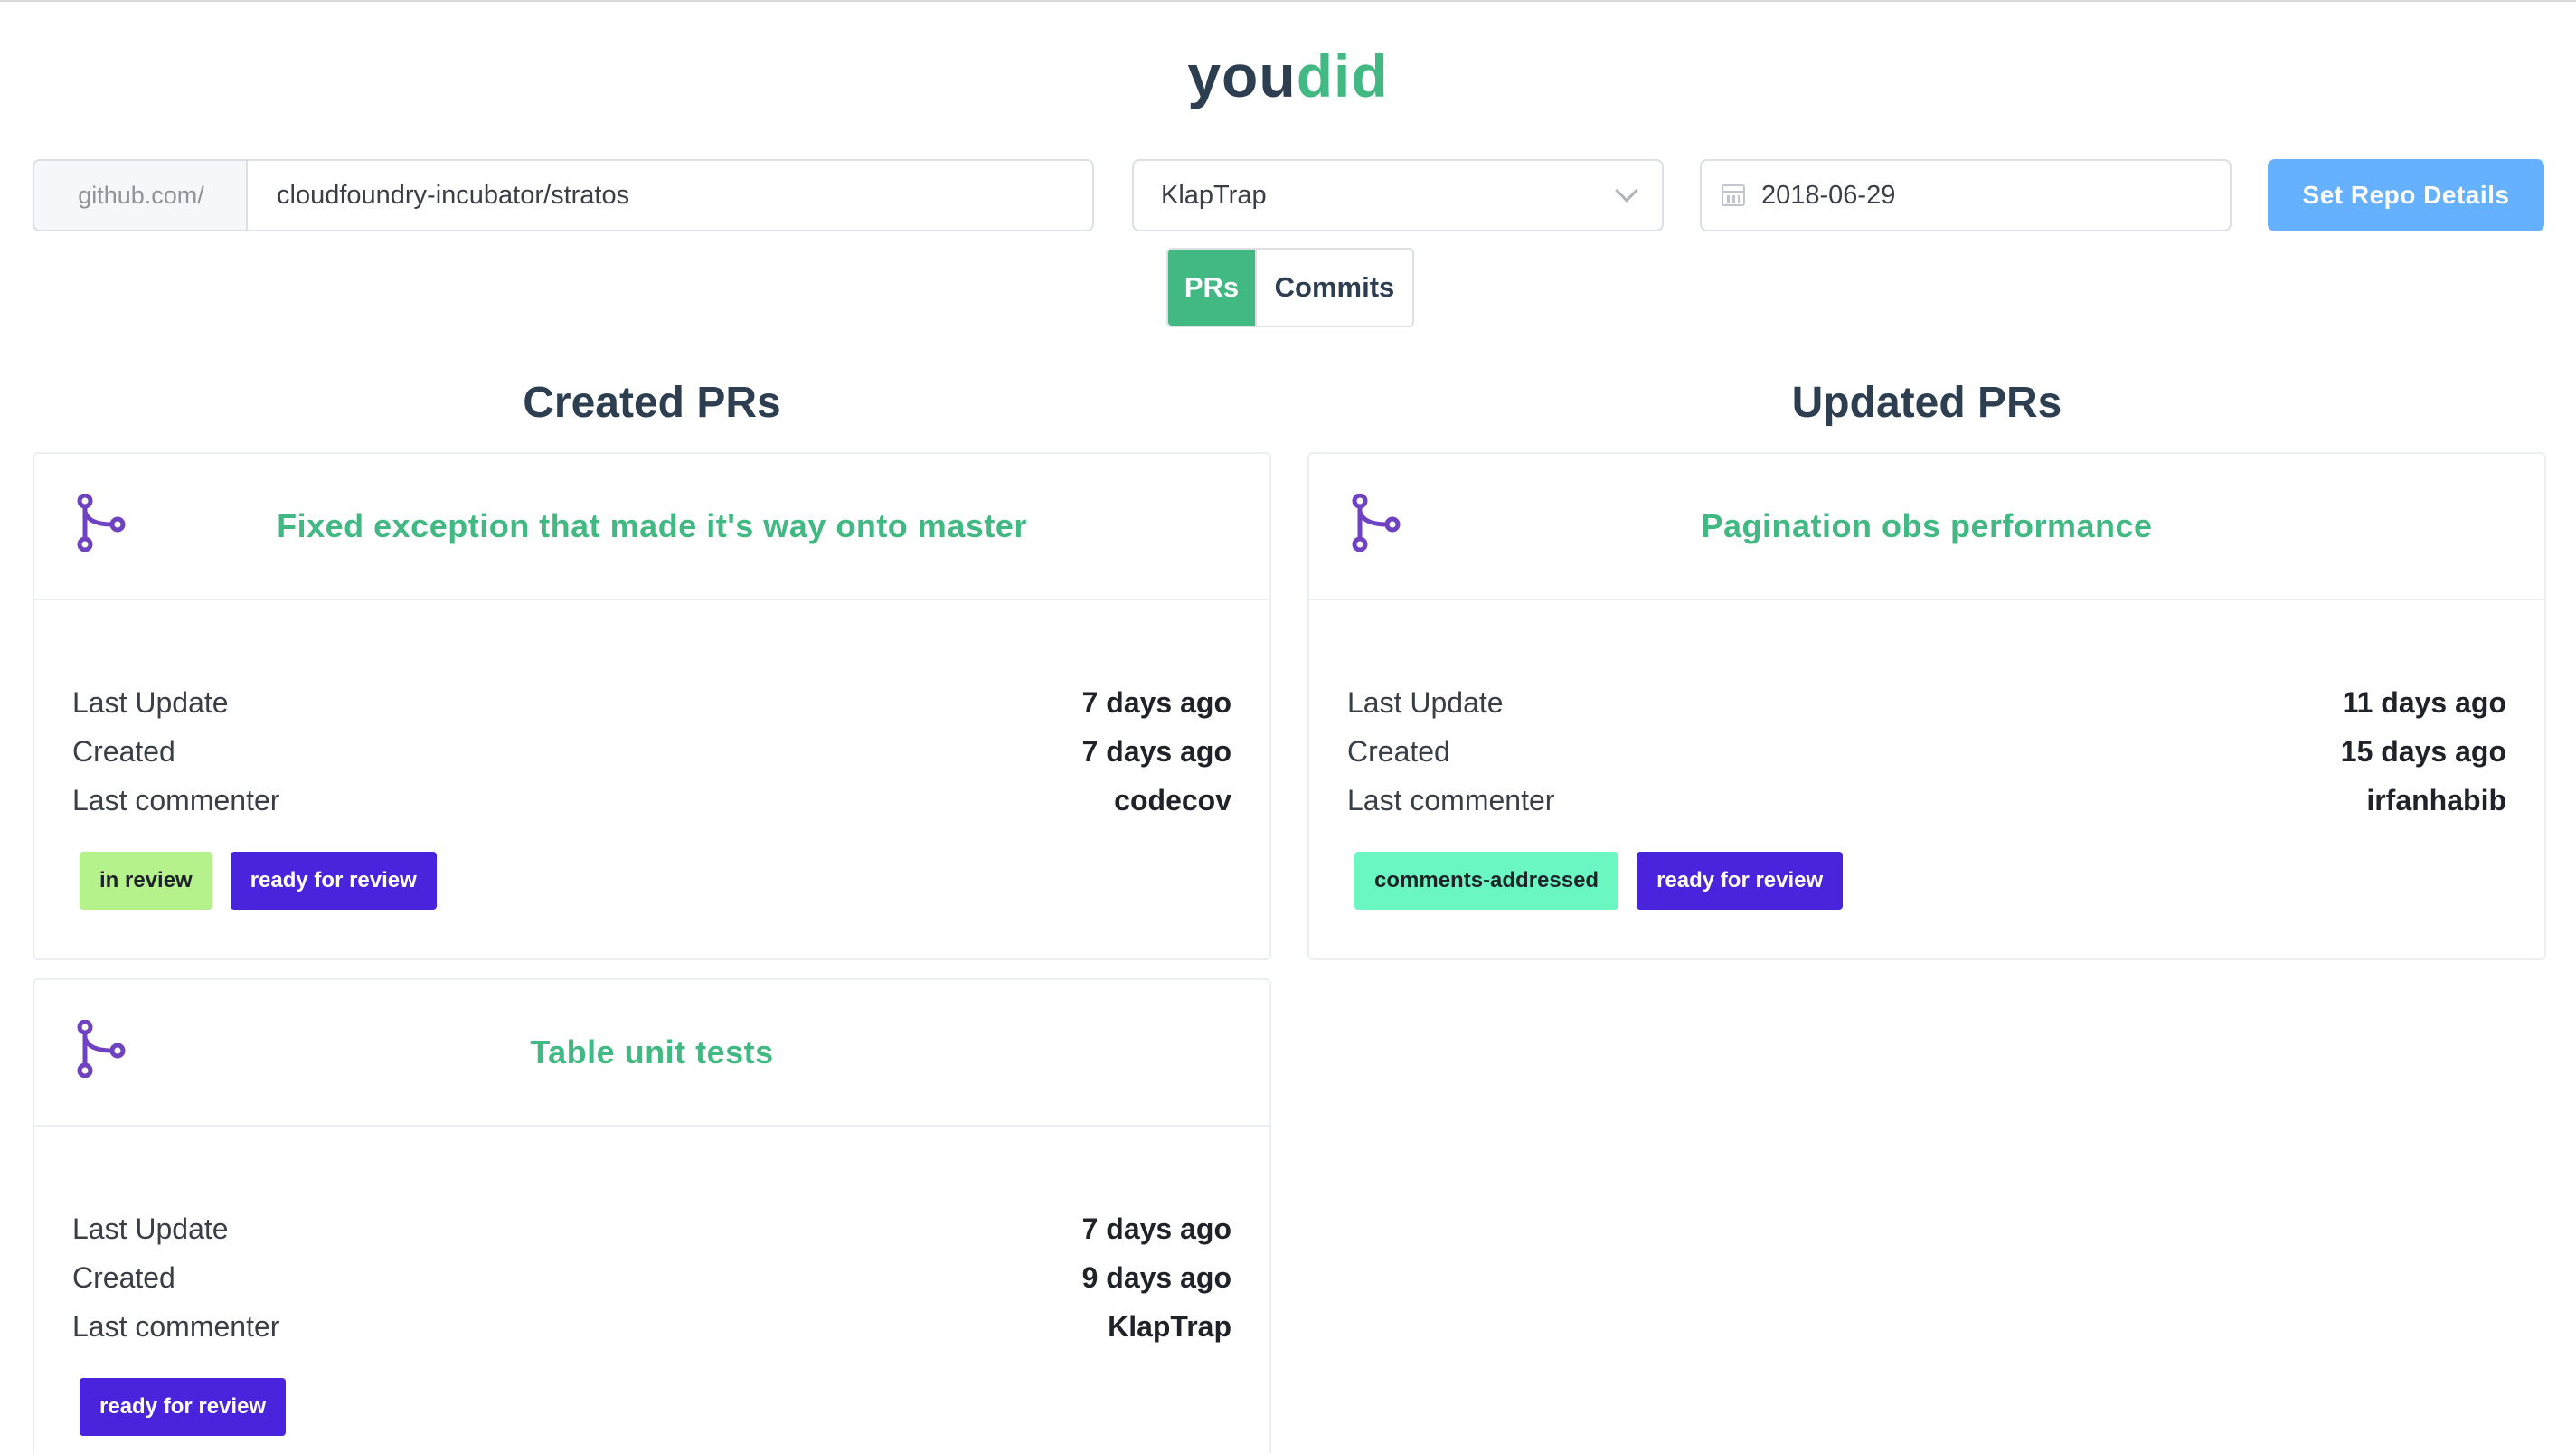  I want to click on user-select: KlapTrap, so click(1398, 195).